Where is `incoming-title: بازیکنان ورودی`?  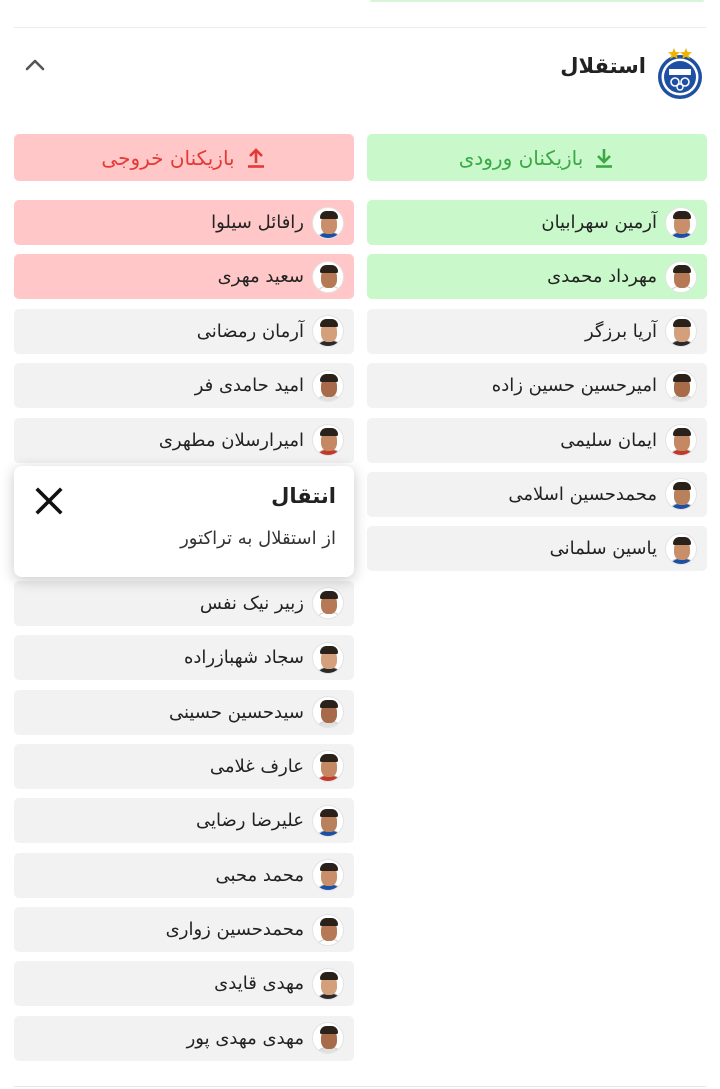 incoming-title: بازیکنان ورودی is located at coordinates (521, 157).